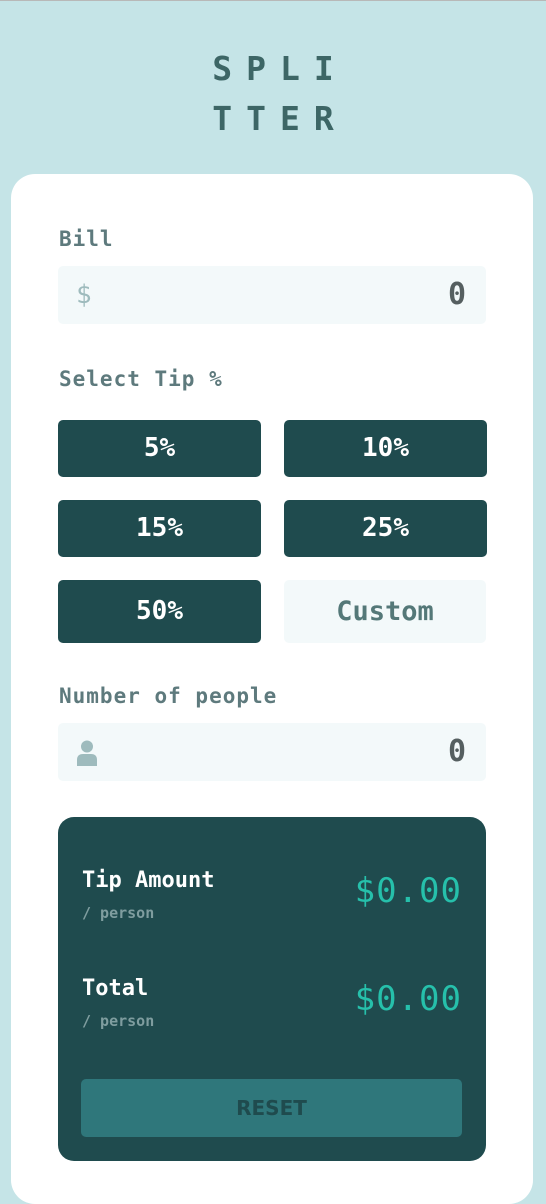  Describe the element at coordinates (408, 891) in the screenshot. I see `tip-amount-value: $0.00` at that location.